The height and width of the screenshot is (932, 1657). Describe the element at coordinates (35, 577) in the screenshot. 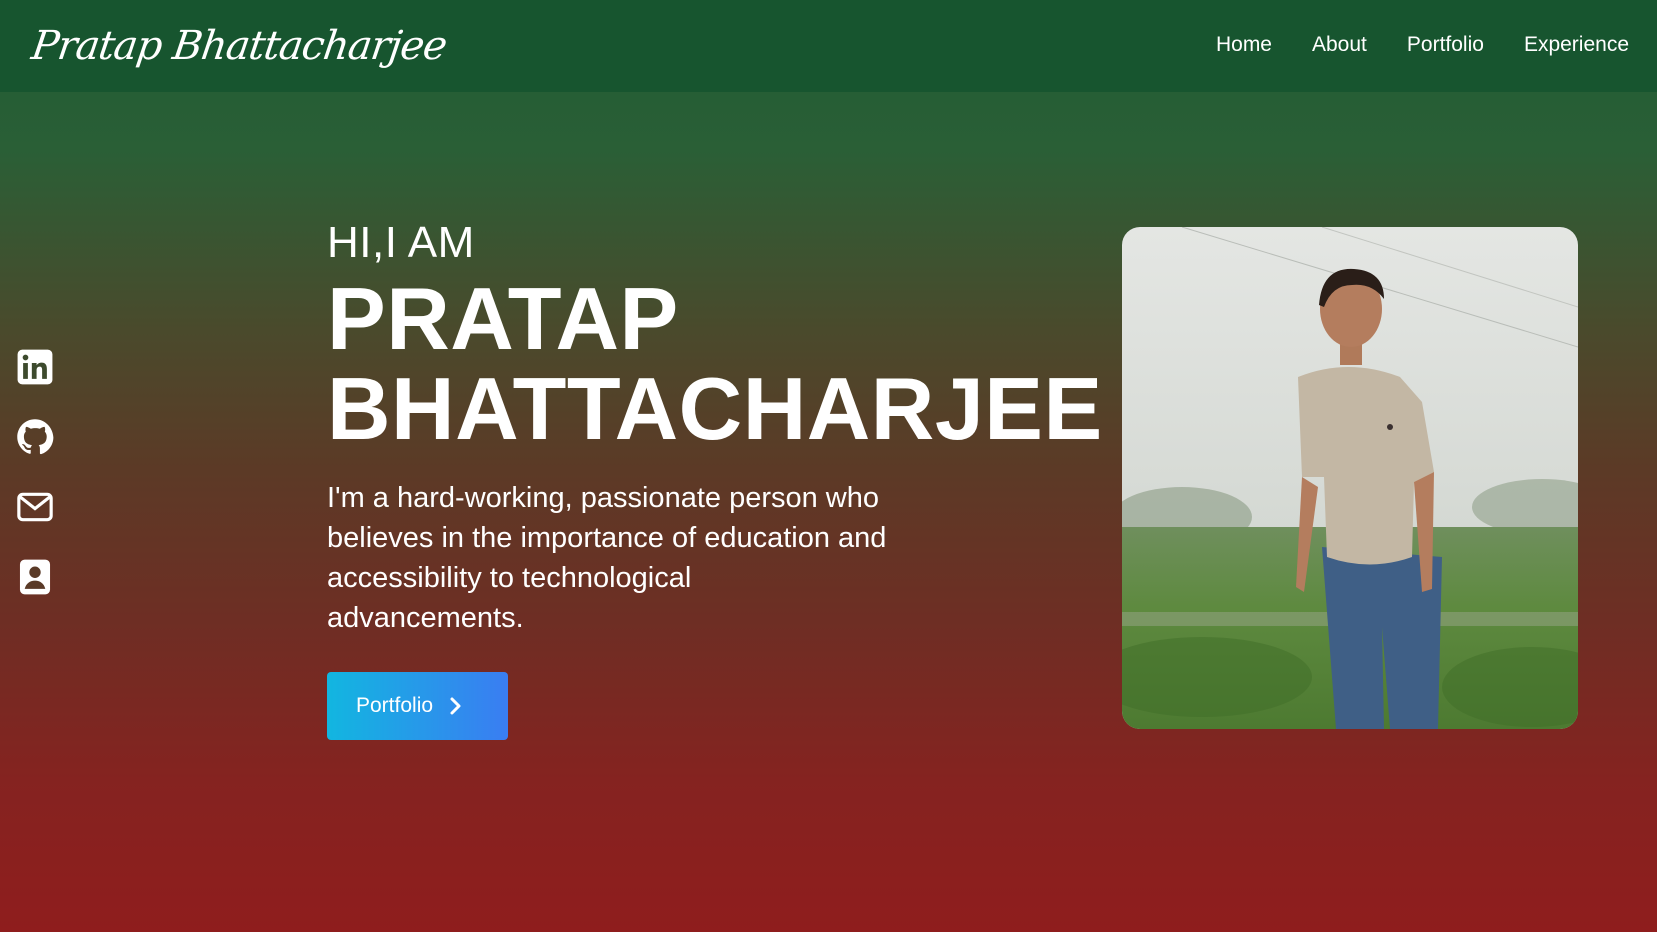

I see `contact-card-icon` at that location.